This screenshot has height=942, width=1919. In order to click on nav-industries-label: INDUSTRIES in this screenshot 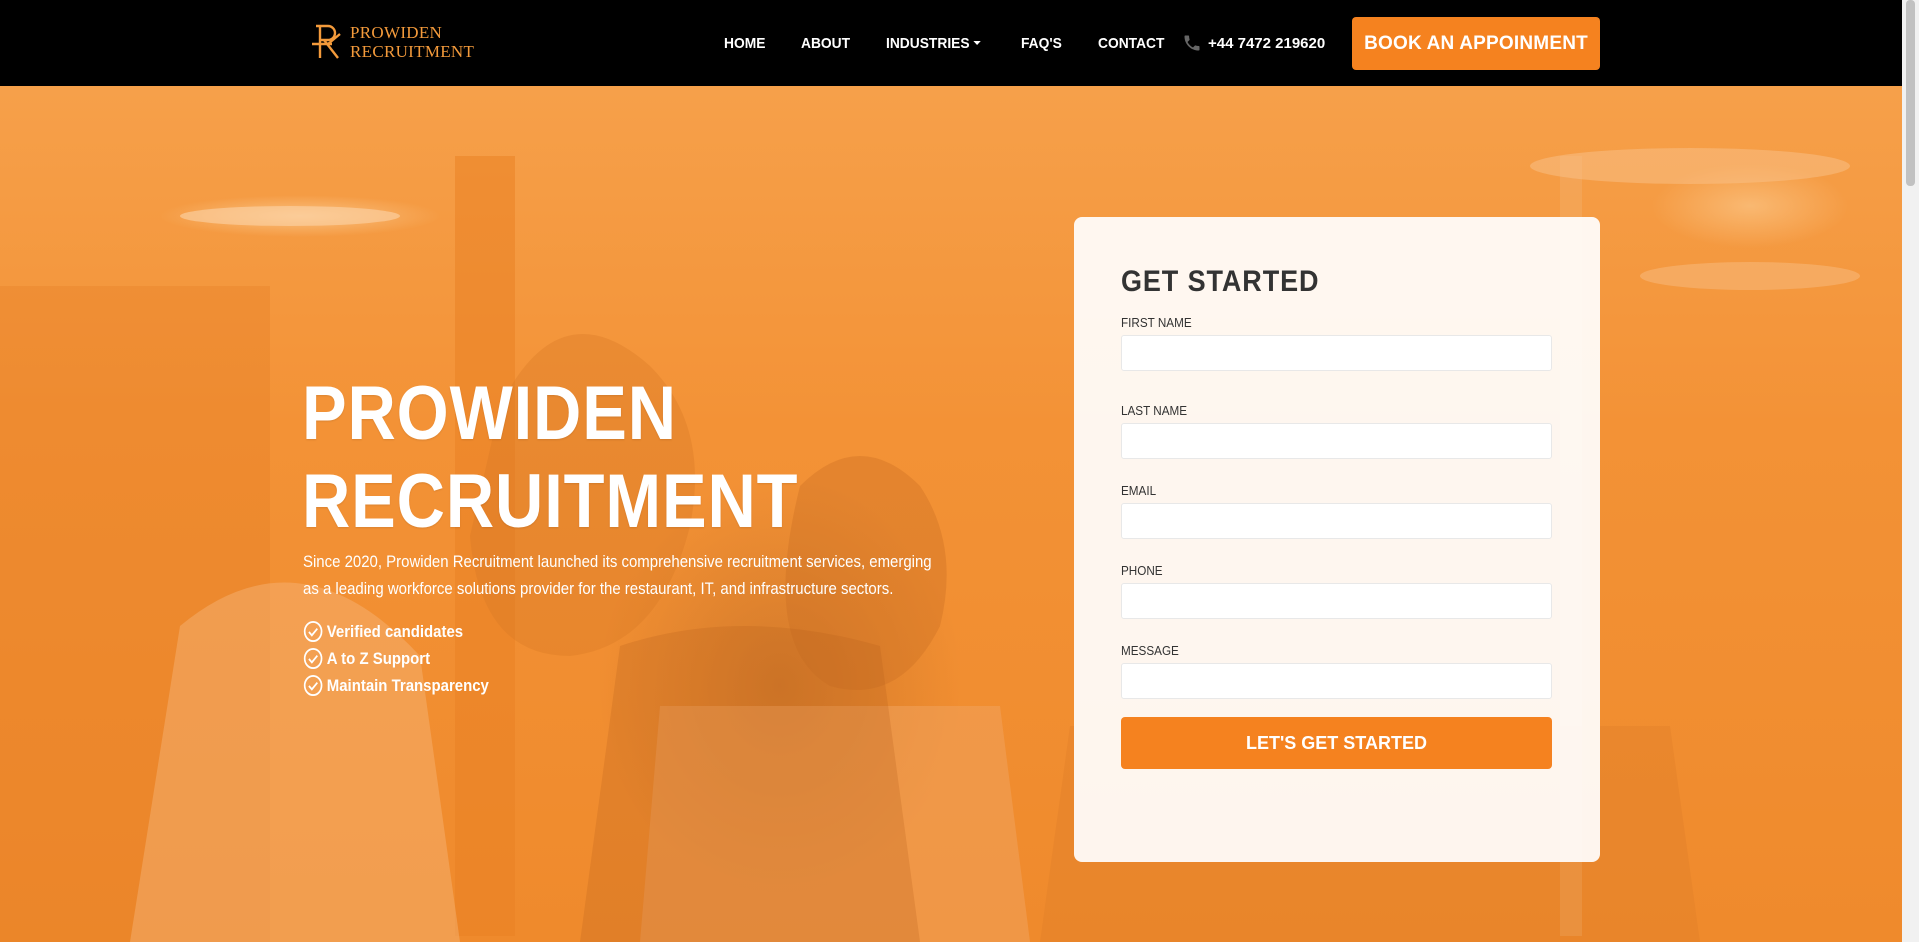, I will do `click(928, 43)`.